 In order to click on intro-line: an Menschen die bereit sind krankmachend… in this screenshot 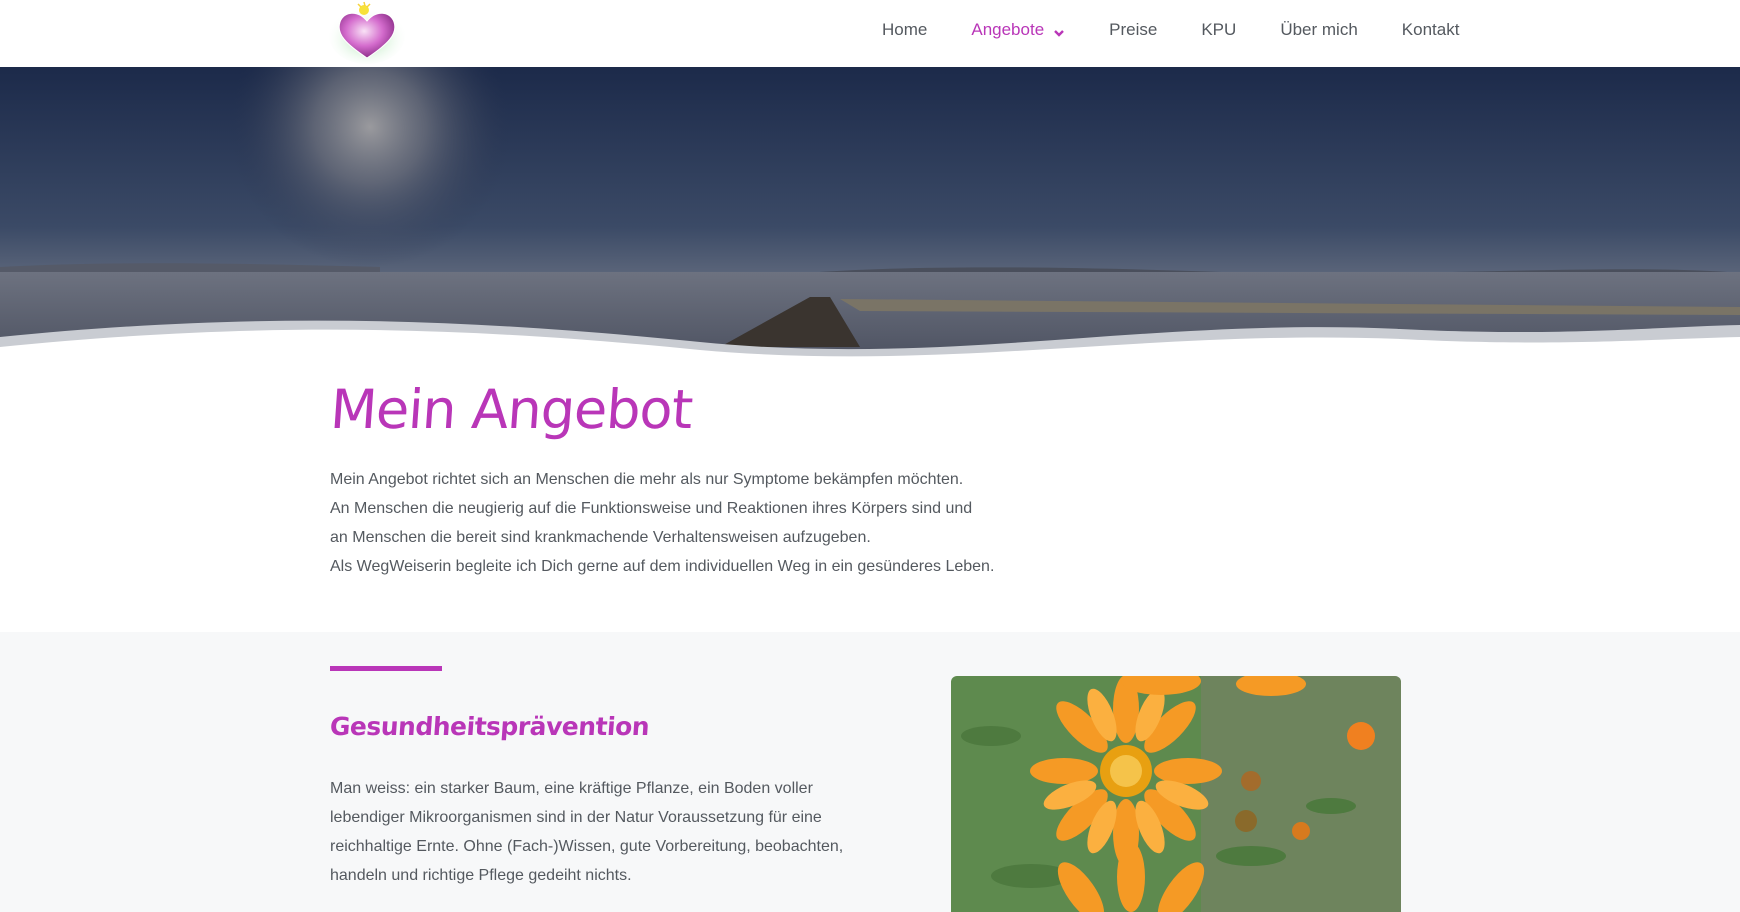, I will do `click(600, 537)`.